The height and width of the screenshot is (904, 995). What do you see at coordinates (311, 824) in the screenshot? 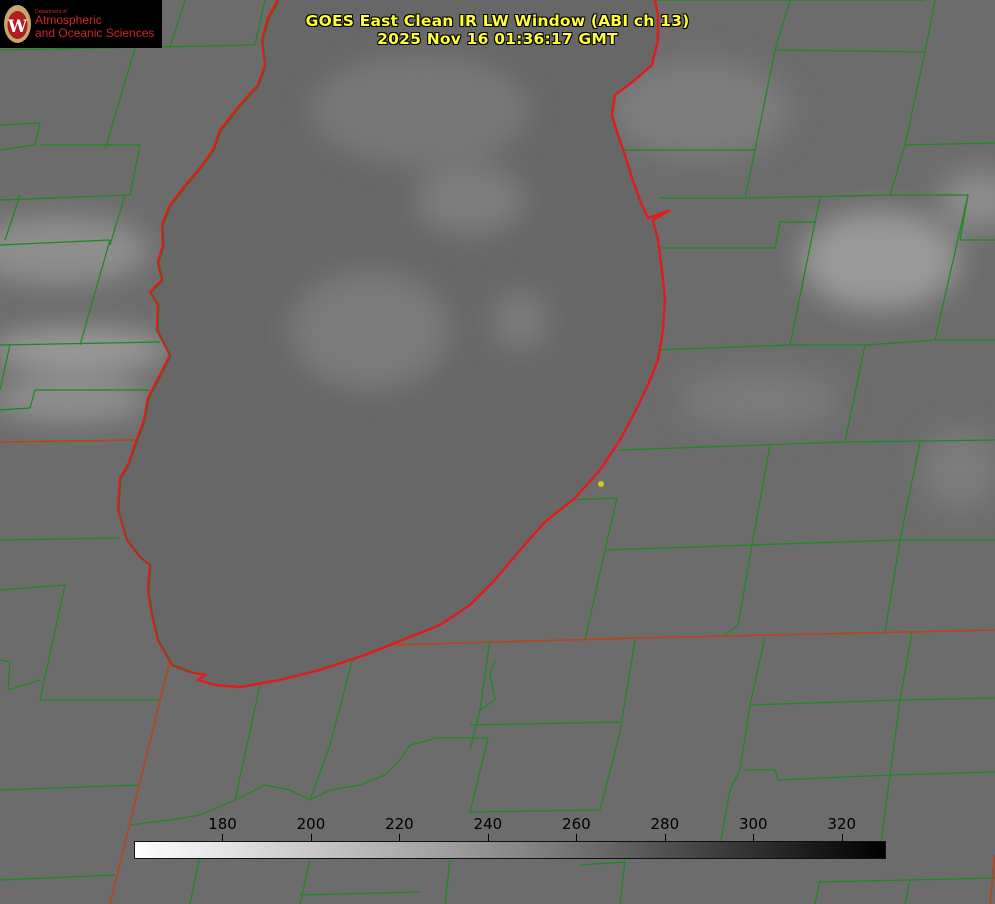
I see `colorbar-tick-label: 200` at bounding box center [311, 824].